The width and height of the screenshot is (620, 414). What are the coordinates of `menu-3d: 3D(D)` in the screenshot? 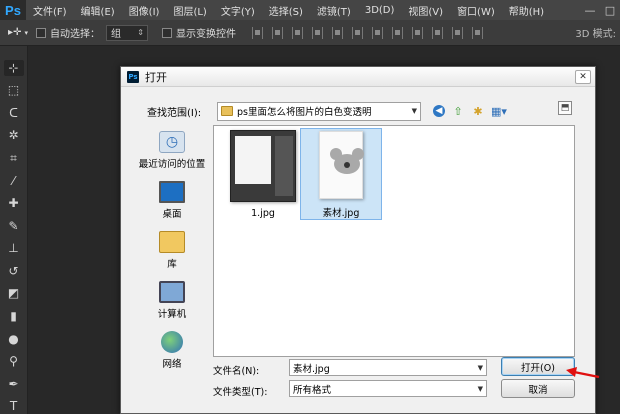 It's located at (380, 10).